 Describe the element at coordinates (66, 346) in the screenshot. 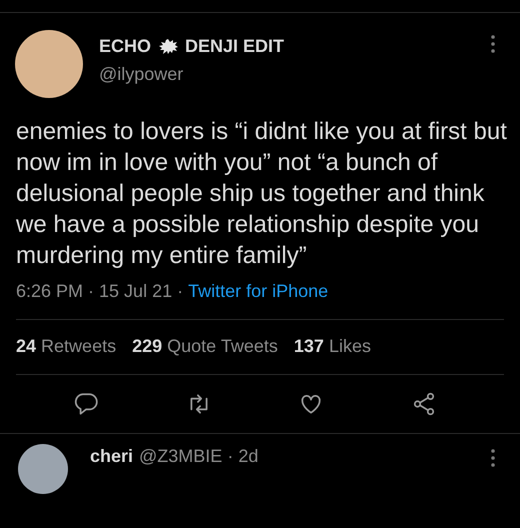

I see `stat-count: 24 Retweets` at that location.